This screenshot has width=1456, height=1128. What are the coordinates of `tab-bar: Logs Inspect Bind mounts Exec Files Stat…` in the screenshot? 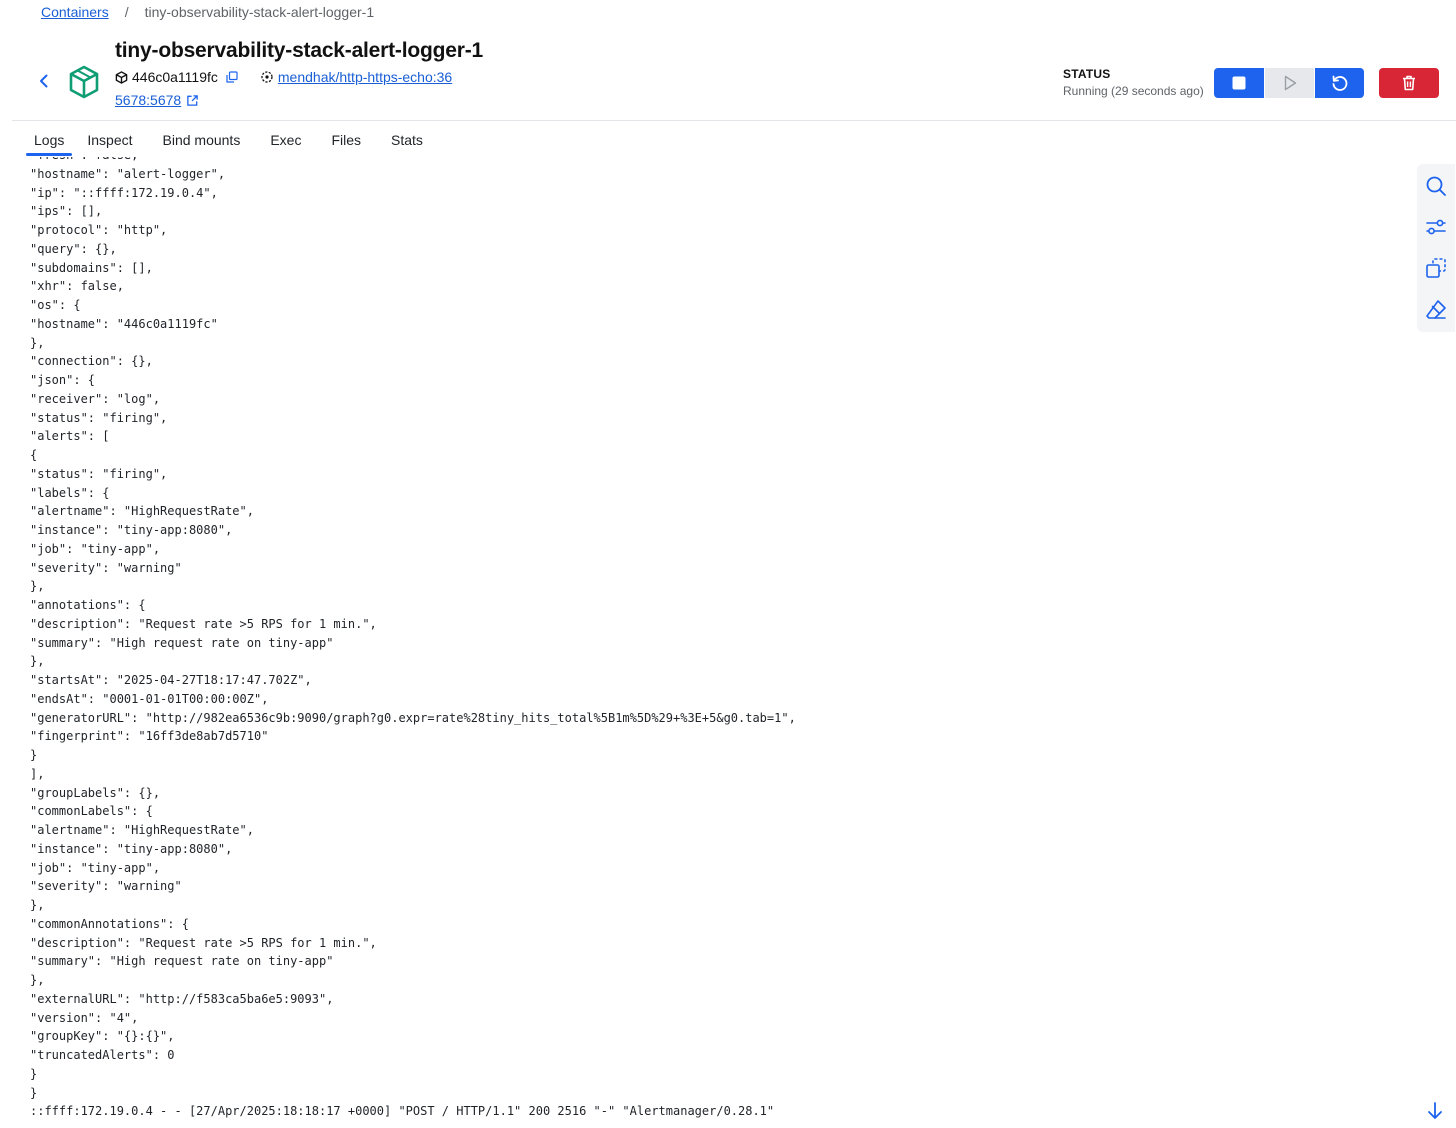 It's located at (232, 140).